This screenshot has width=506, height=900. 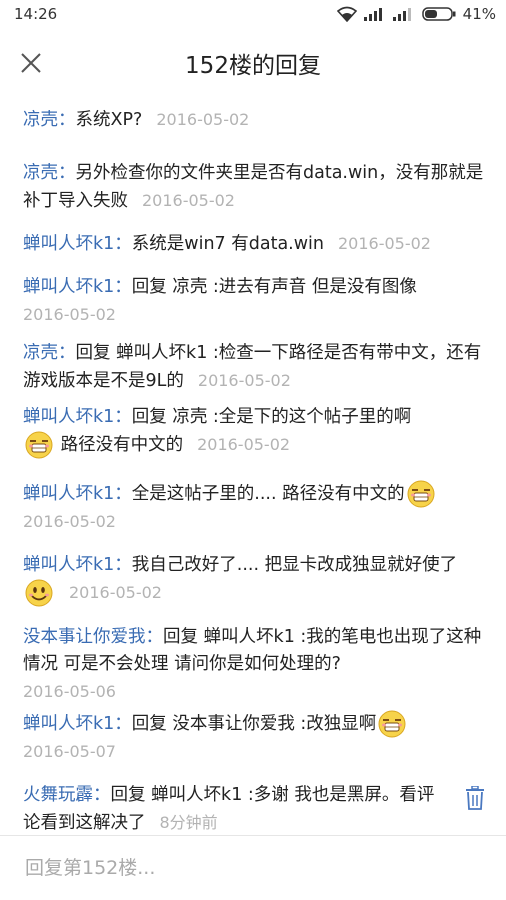 I want to click on trash-icon, so click(x=475, y=798).